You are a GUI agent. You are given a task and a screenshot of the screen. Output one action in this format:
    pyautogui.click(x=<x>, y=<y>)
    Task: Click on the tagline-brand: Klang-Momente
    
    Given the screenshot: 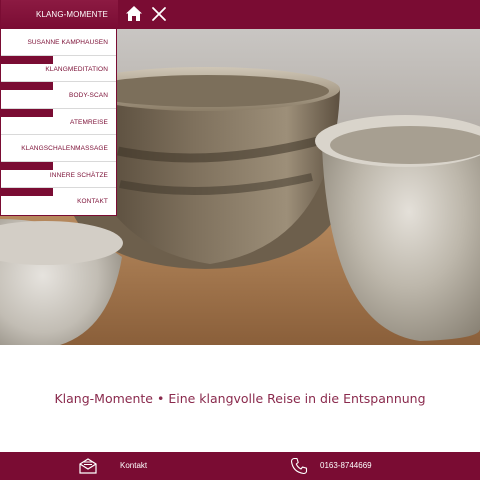 What is the action you would take?
    pyautogui.click(x=103, y=398)
    